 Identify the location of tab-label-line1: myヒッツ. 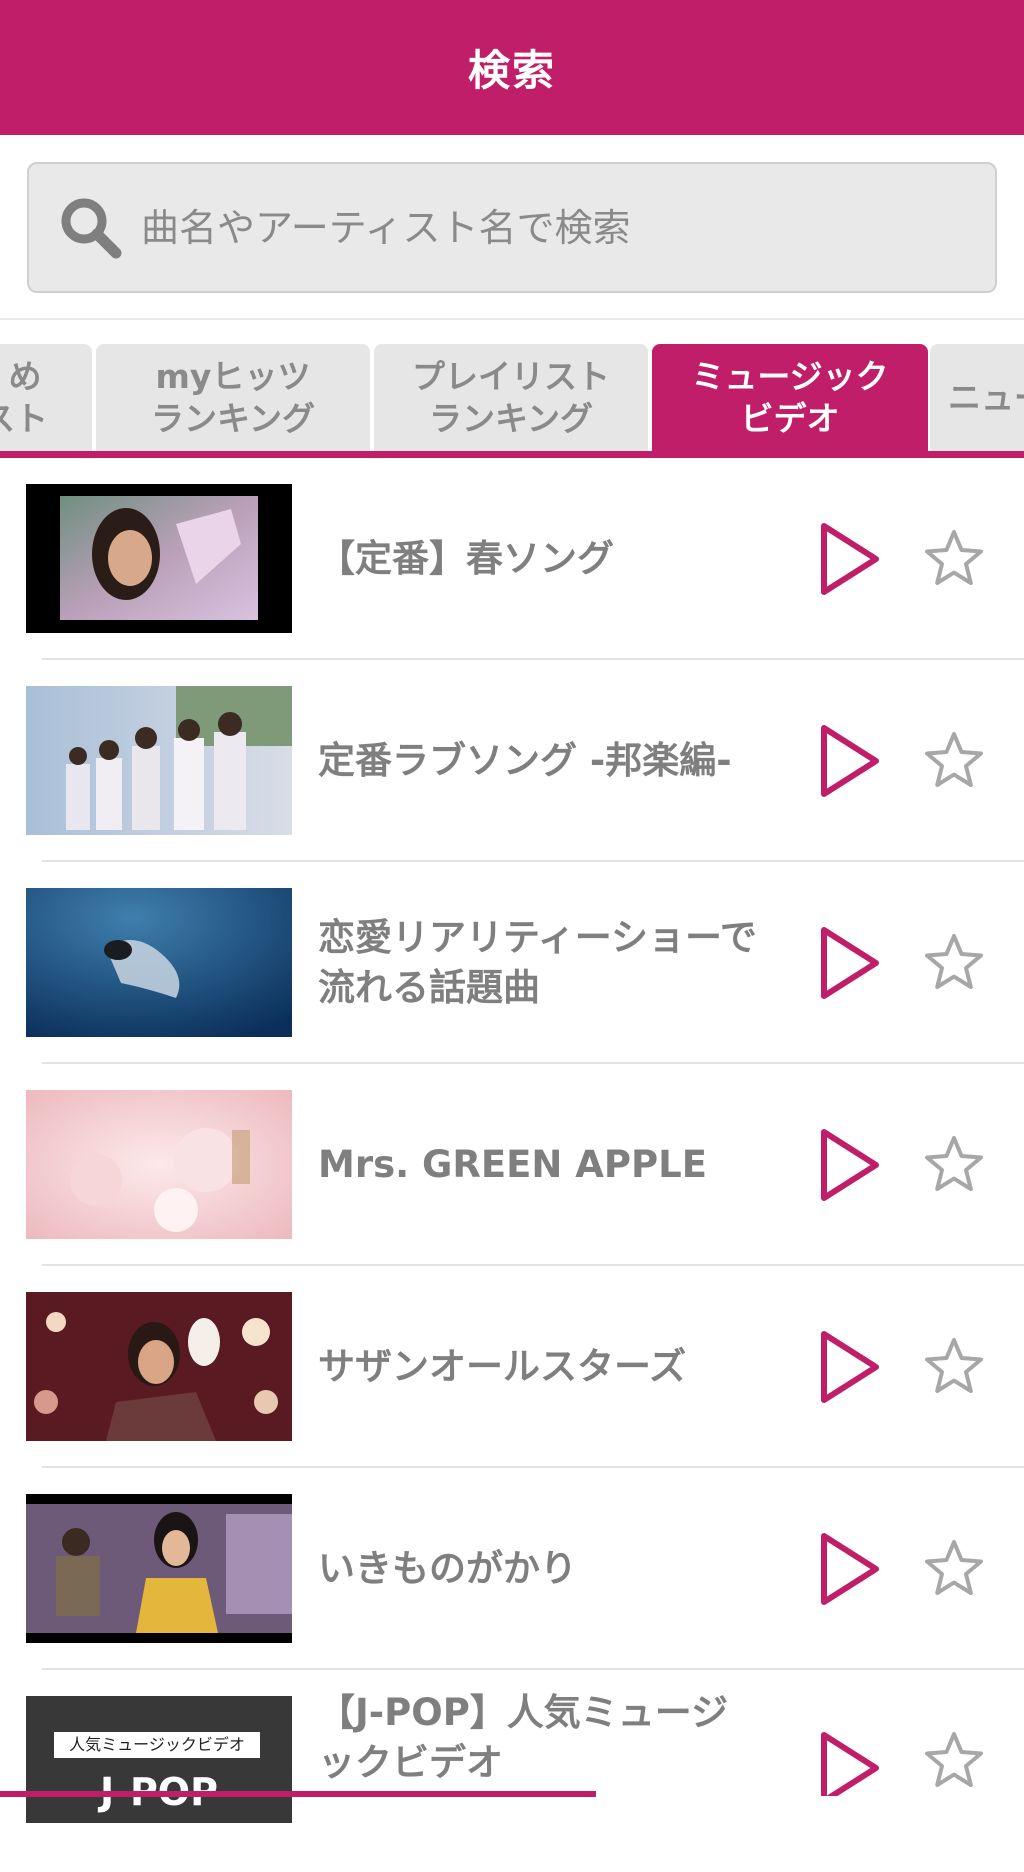
(233, 376).